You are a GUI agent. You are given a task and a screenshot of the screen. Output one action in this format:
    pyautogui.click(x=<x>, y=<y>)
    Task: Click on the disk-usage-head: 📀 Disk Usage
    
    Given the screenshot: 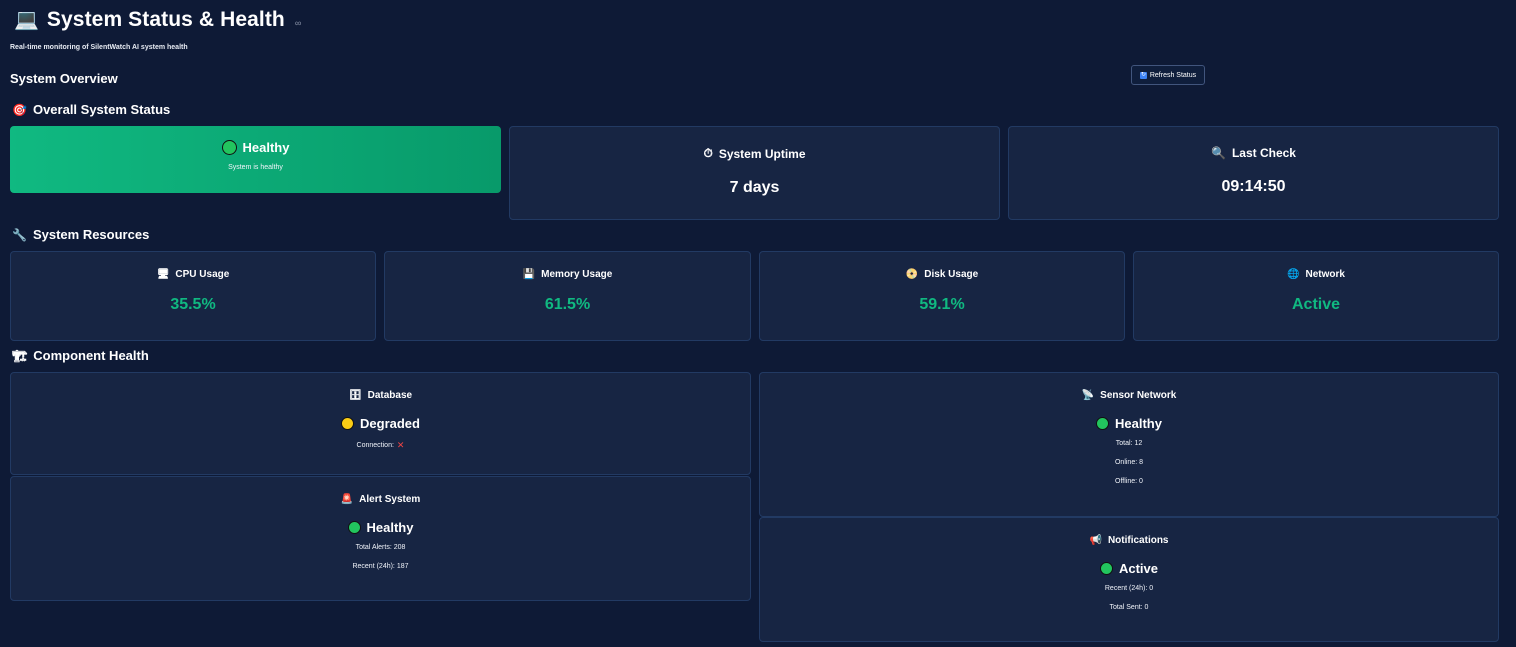 What is the action you would take?
    pyautogui.click(x=942, y=274)
    